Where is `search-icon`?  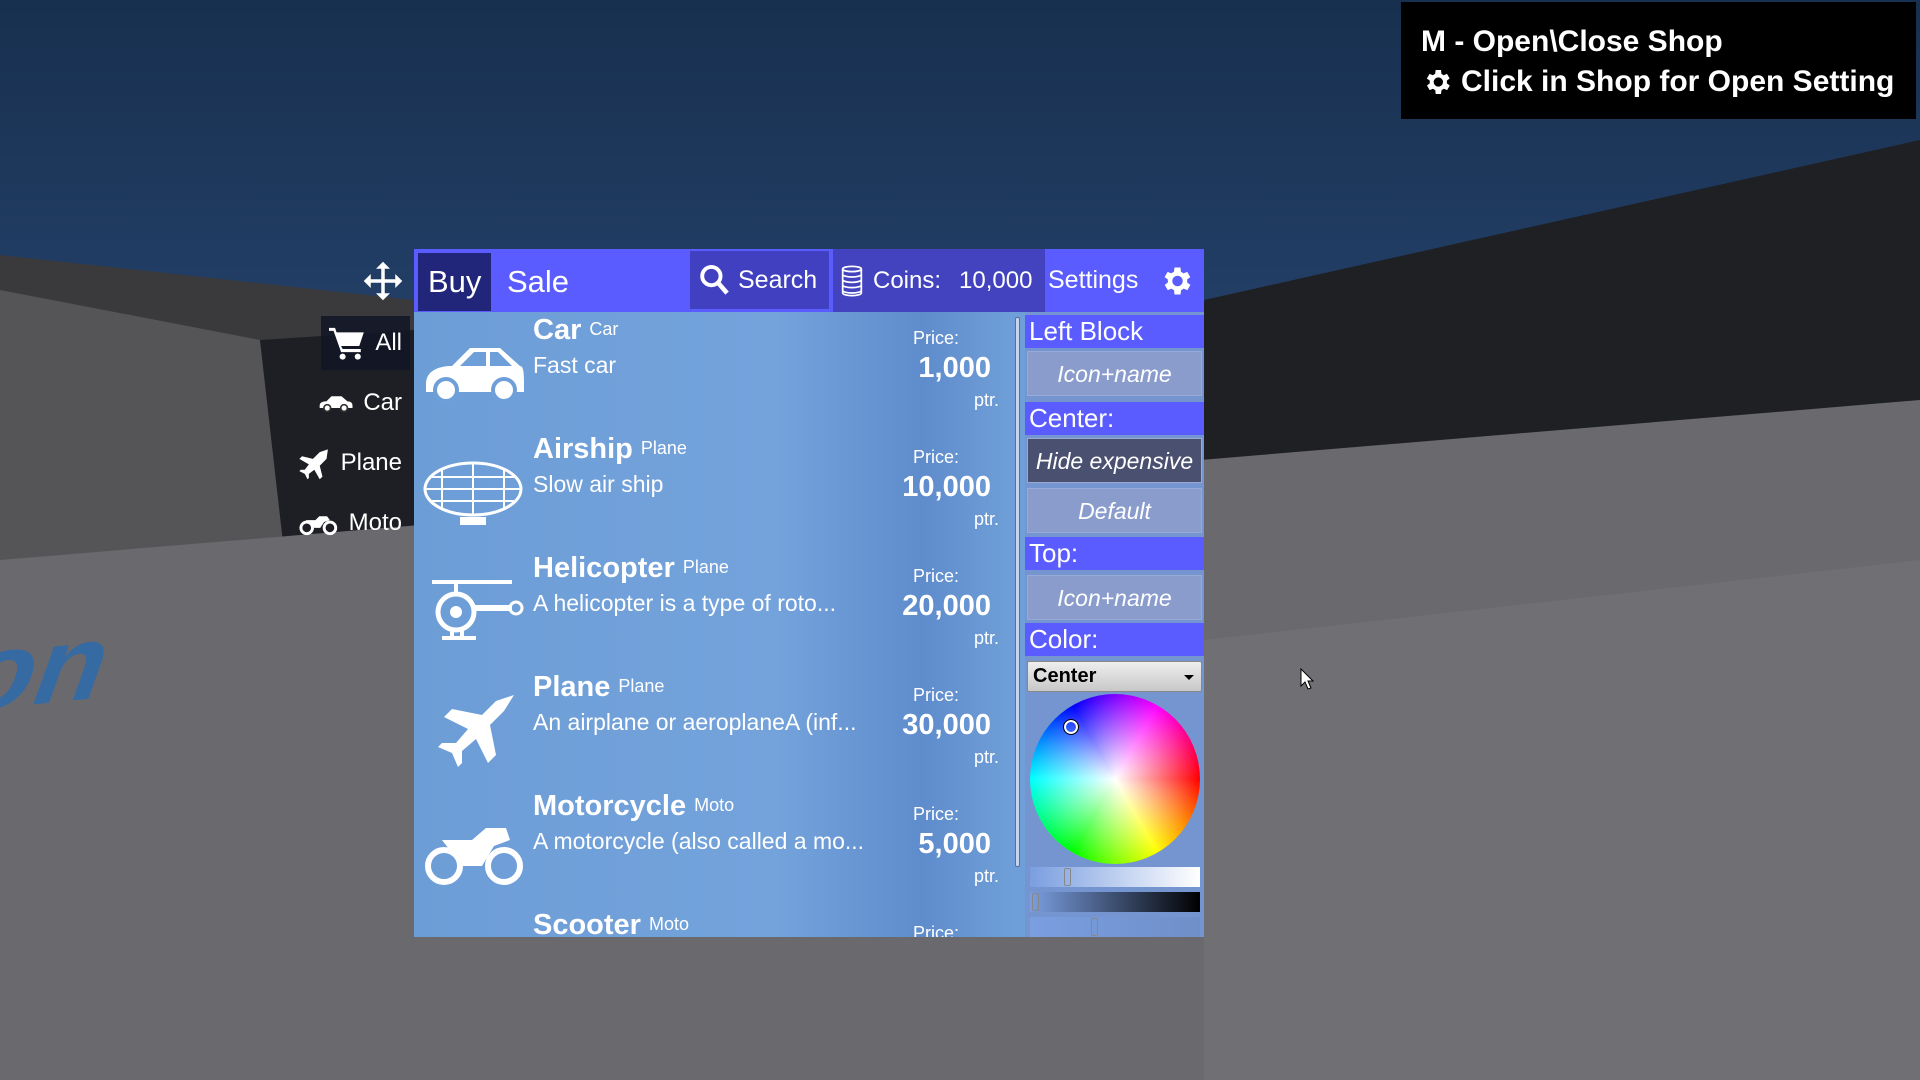 search-icon is located at coordinates (714, 279).